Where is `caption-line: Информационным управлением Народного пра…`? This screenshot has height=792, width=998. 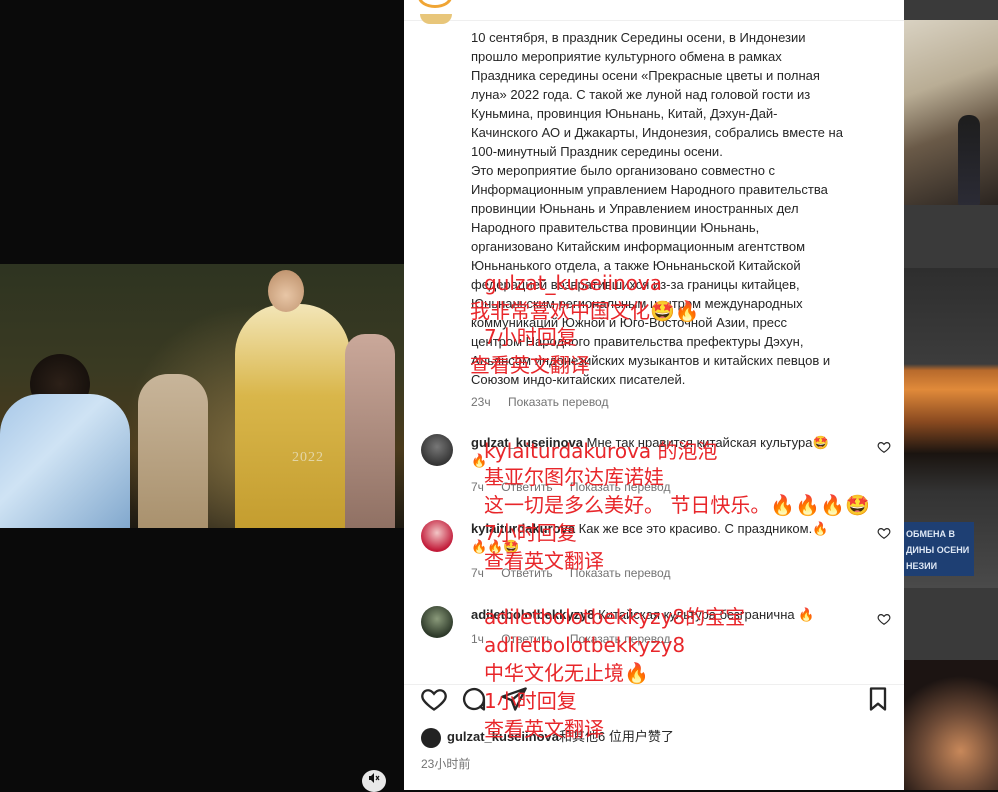
caption-line: Информационным управлением Народного пра… is located at coordinates (649, 189).